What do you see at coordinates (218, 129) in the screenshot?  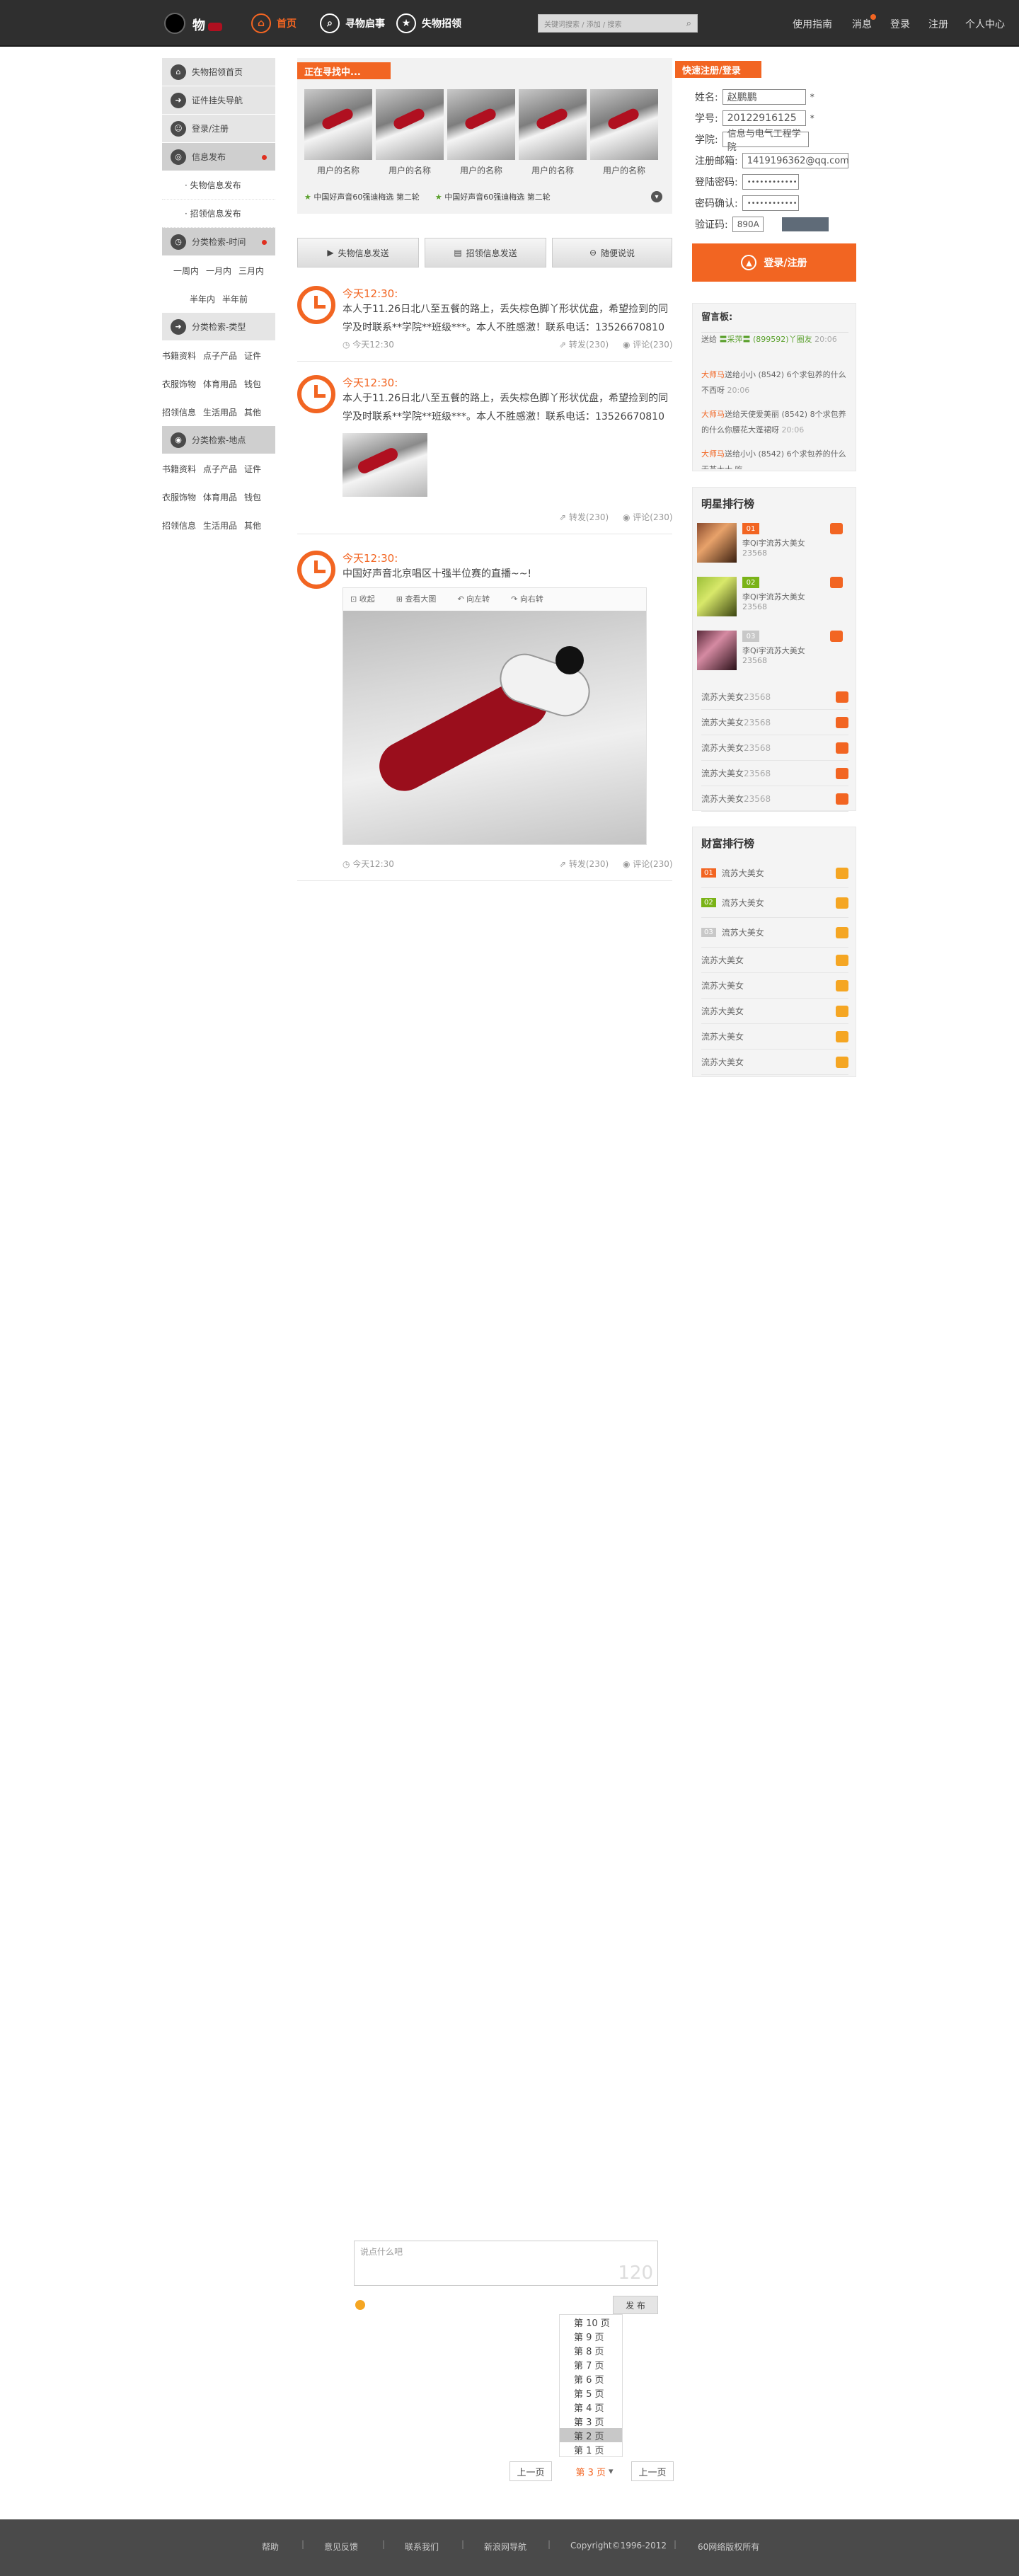 I see `sidebar-item-login: ☺ 登录/注册` at bounding box center [218, 129].